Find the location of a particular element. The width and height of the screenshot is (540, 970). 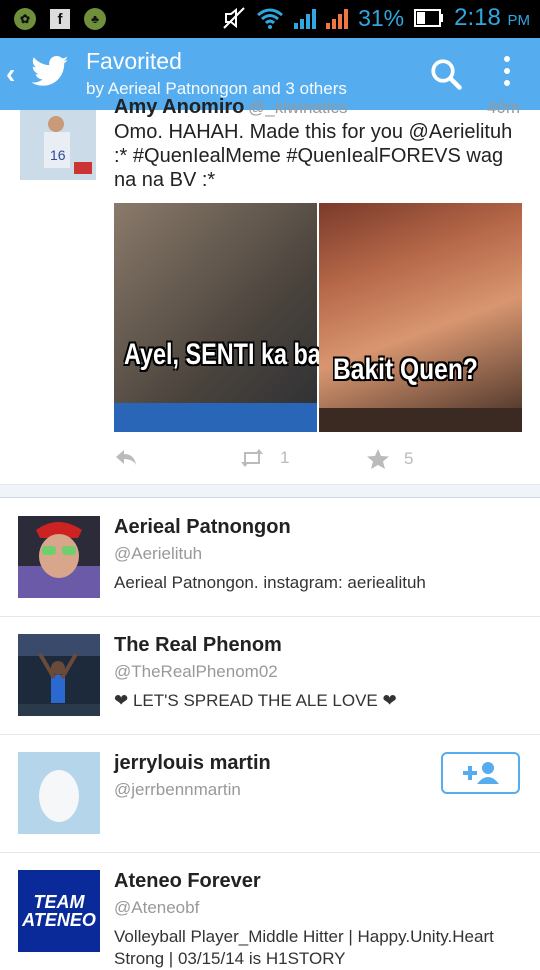

team-ateneo-logo: TEAM ATENEO is located at coordinates (59, 911).